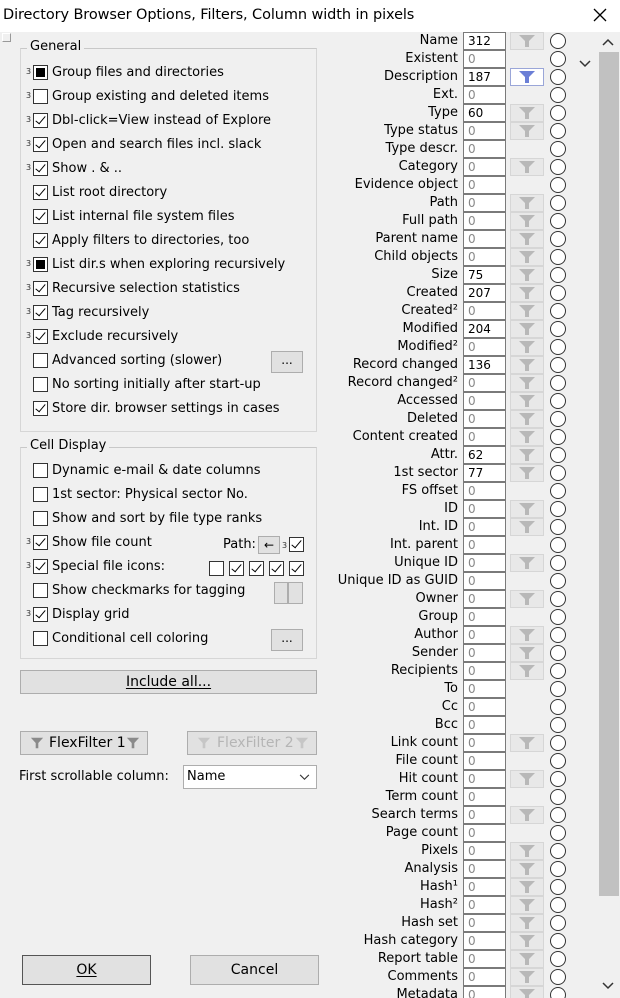 The height and width of the screenshot is (998, 620). I want to click on column-width-input: 204, so click(484, 329).